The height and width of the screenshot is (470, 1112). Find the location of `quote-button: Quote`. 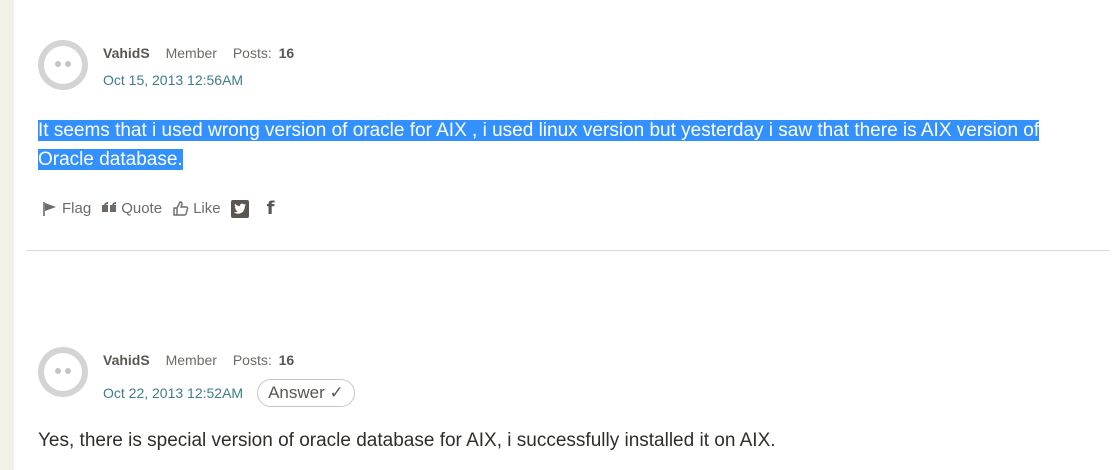

quote-button: Quote is located at coordinates (131, 208).